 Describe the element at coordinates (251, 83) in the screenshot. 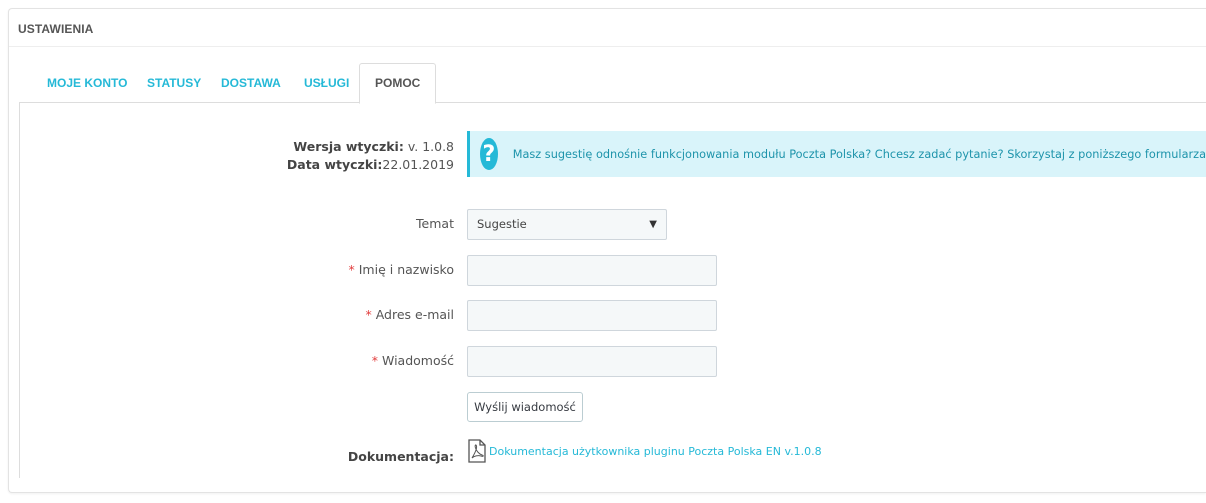

I see `tab-dostawa: DOSTAWA` at that location.